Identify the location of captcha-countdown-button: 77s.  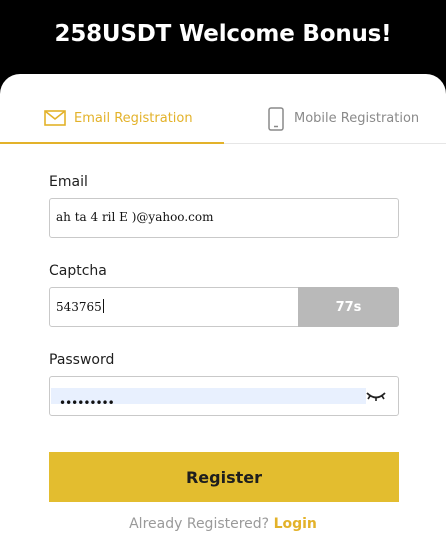
(348, 307).